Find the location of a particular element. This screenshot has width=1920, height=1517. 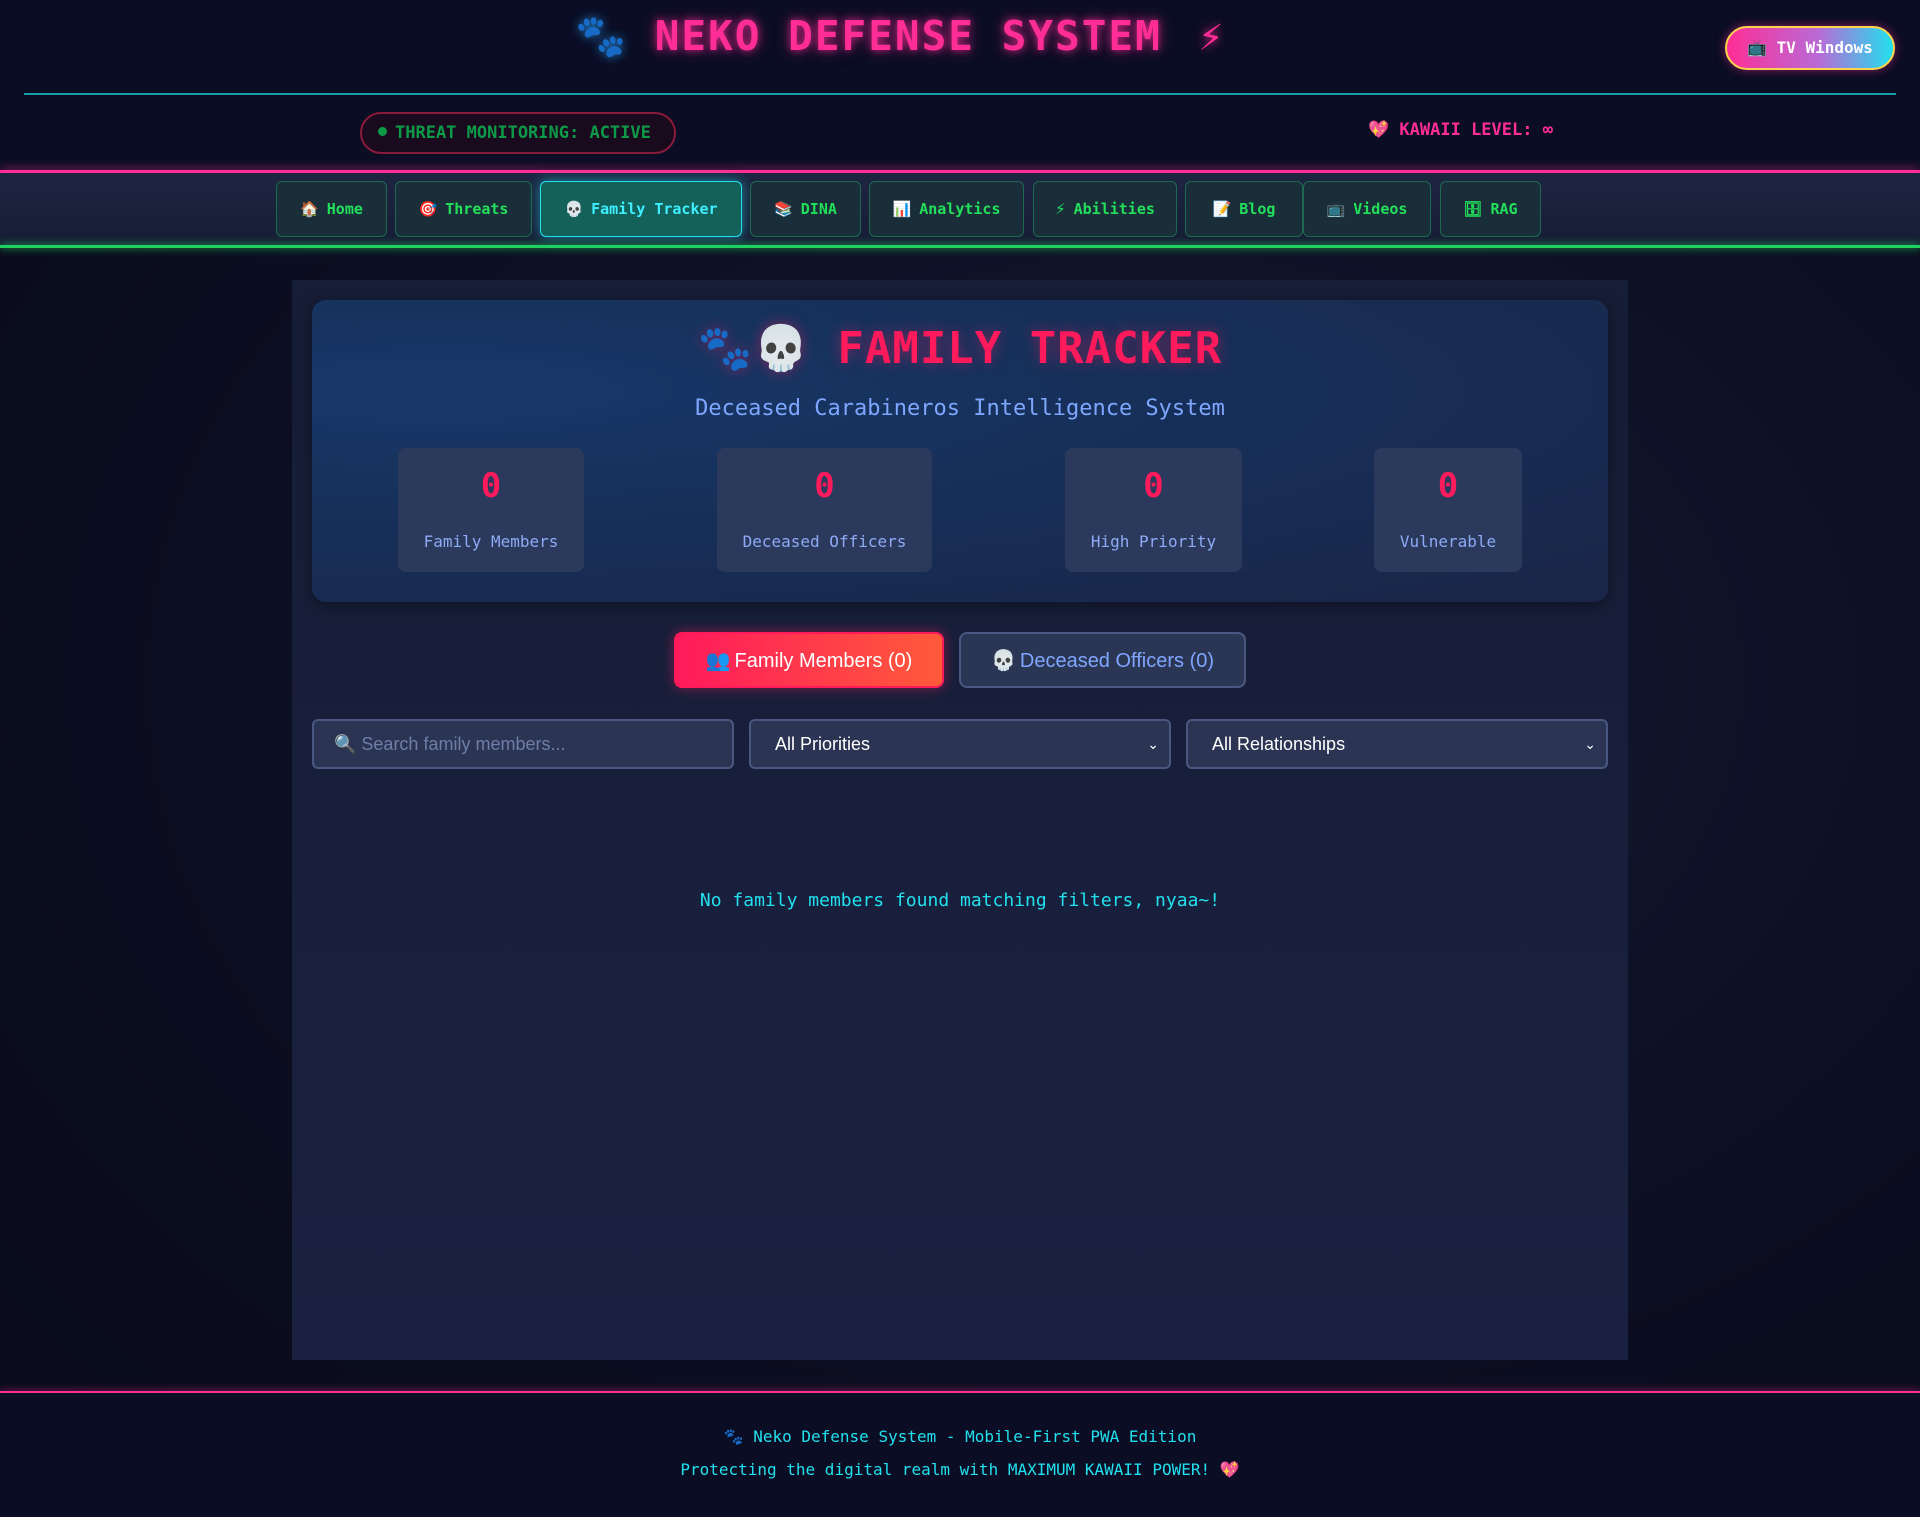

header-divider is located at coordinates (960, 94).